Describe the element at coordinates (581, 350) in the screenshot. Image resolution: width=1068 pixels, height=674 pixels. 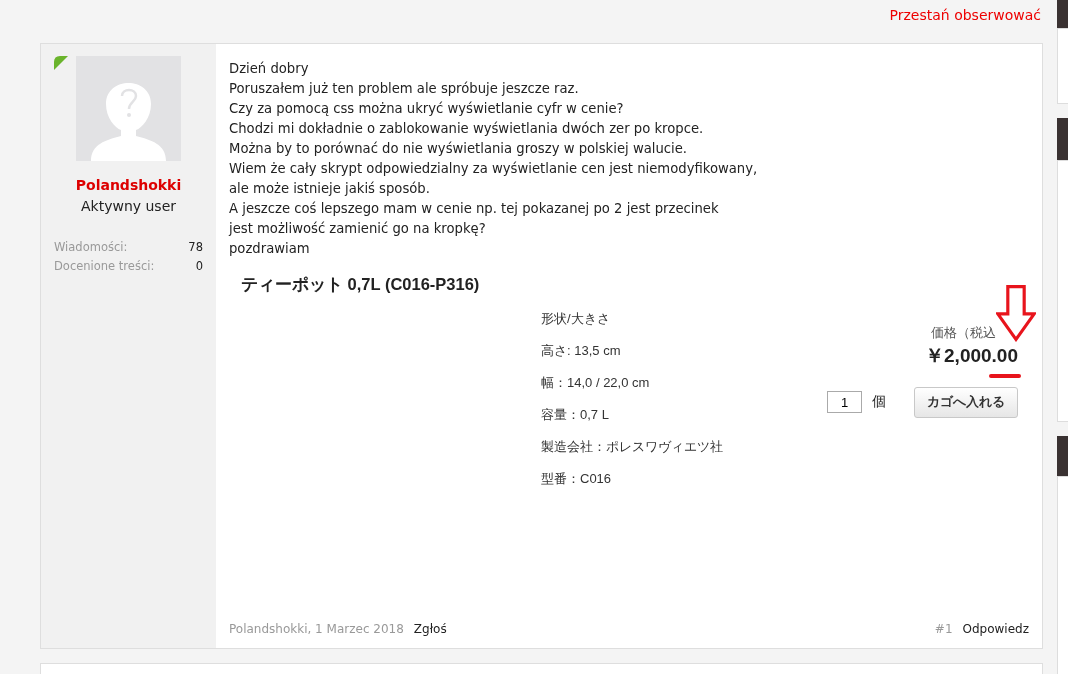
I see `spec-line: 高さ: 13,5 cm` at that location.